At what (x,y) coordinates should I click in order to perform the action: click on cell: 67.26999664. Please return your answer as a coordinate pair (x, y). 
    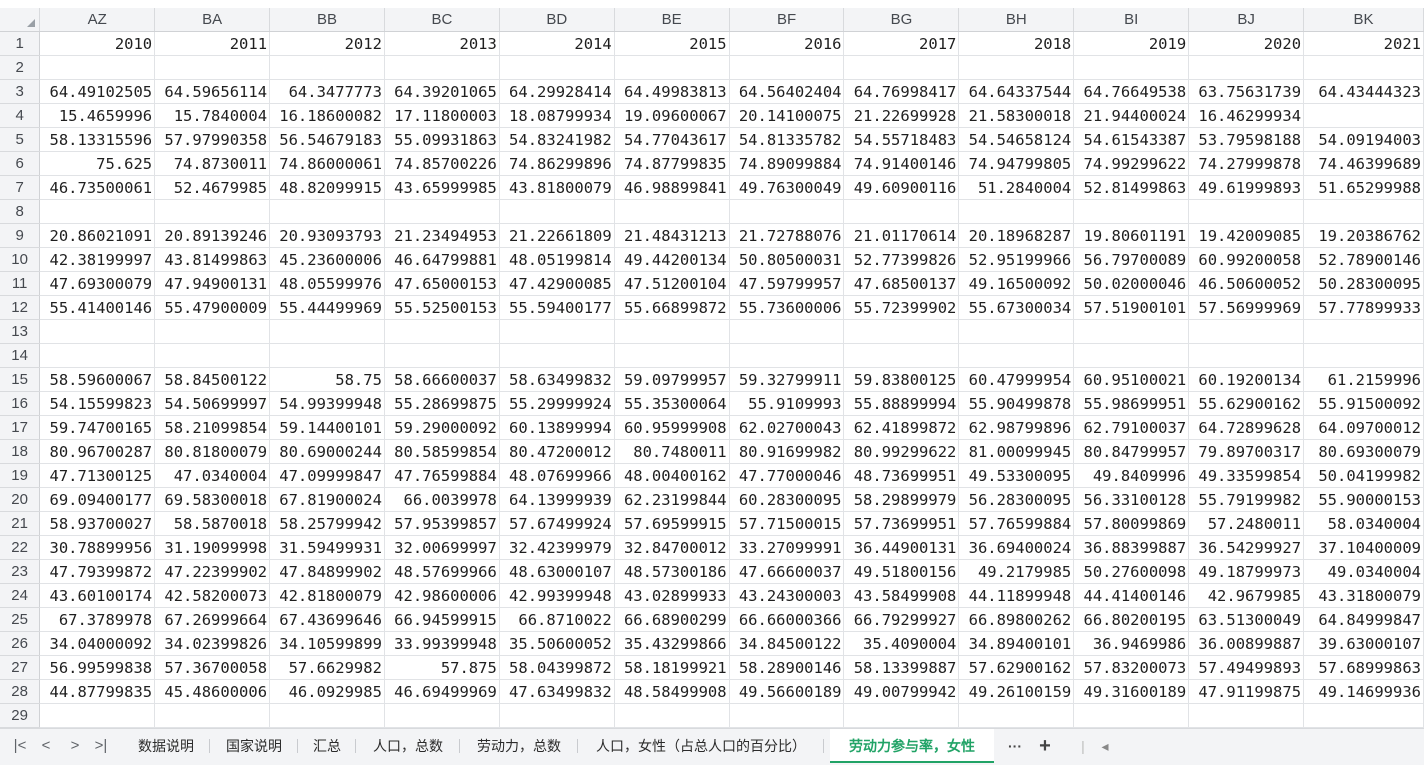
    Looking at the image, I should click on (212, 619).